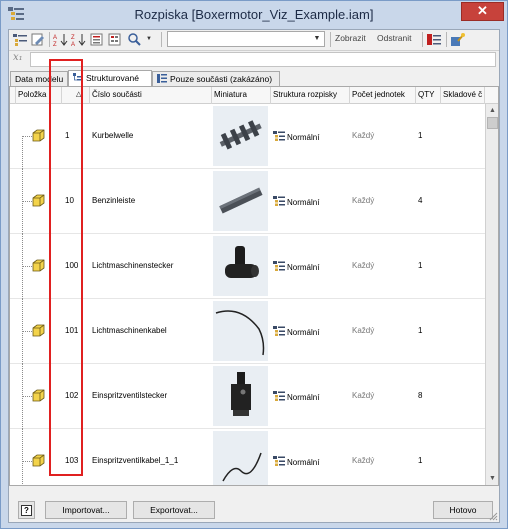 The width and height of the screenshot is (508, 529). What do you see at coordinates (463, 95) in the screenshot?
I see `header-stock-number: Skladové č` at bounding box center [463, 95].